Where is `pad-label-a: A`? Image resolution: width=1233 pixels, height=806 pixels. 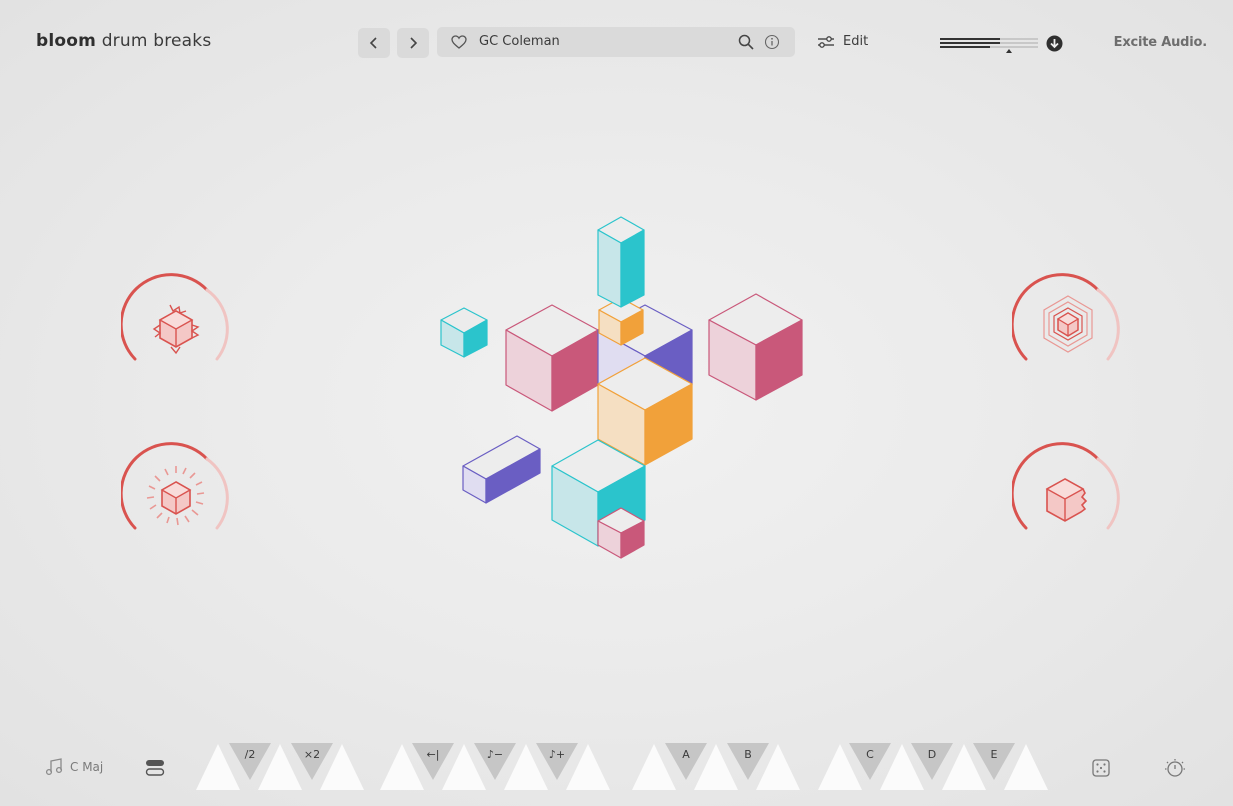 pad-label-a: A is located at coordinates (686, 754).